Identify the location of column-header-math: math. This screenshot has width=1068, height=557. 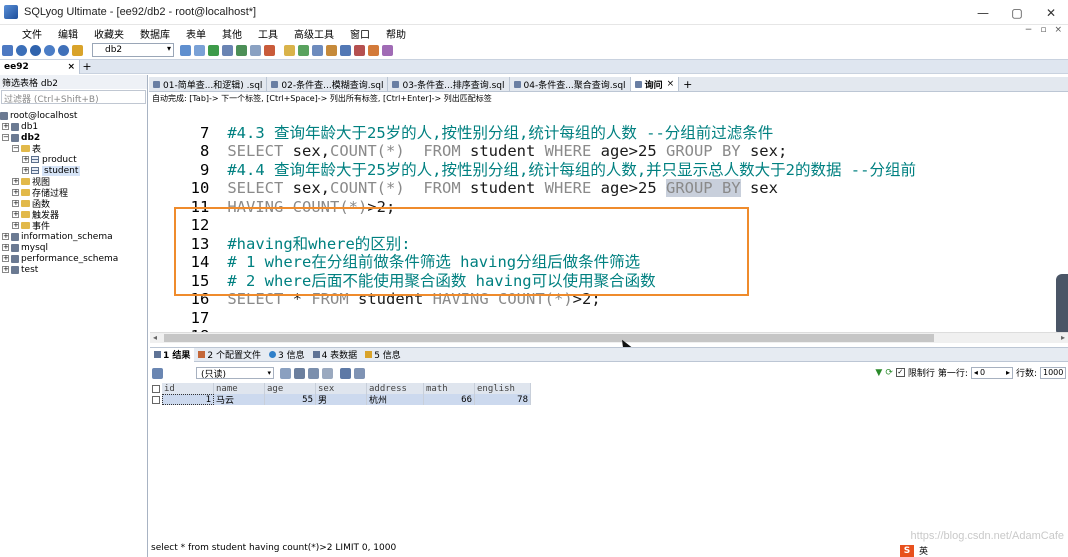
(449, 388).